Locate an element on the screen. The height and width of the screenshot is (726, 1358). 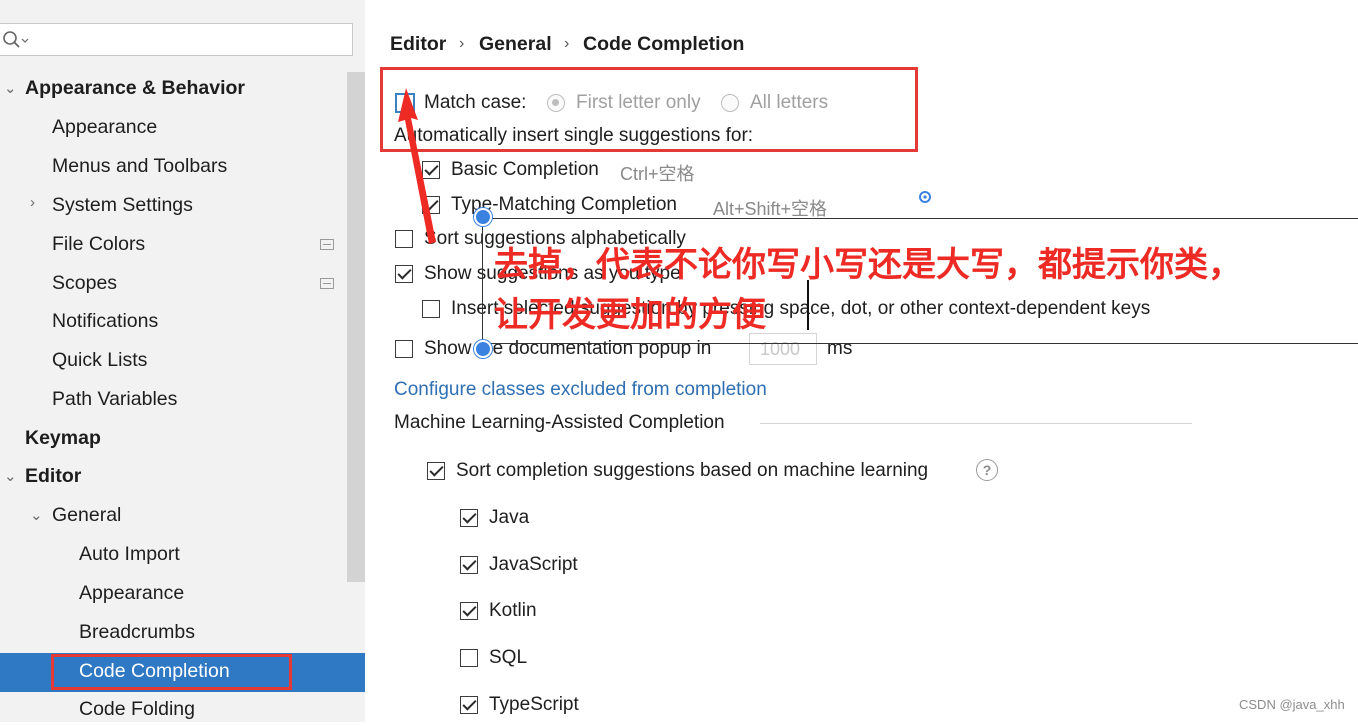
breadcrumb-editor: Editor is located at coordinates (418, 44).